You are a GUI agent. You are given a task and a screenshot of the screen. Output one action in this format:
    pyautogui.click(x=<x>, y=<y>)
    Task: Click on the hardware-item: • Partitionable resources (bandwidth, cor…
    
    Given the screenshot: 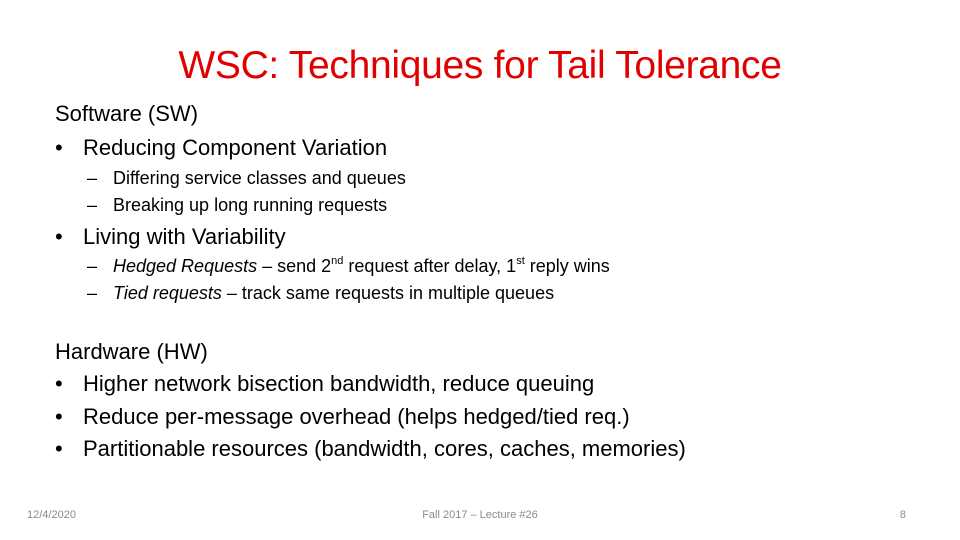 What is the action you would take?
    pyautogui.click(x=370, y=448)
    